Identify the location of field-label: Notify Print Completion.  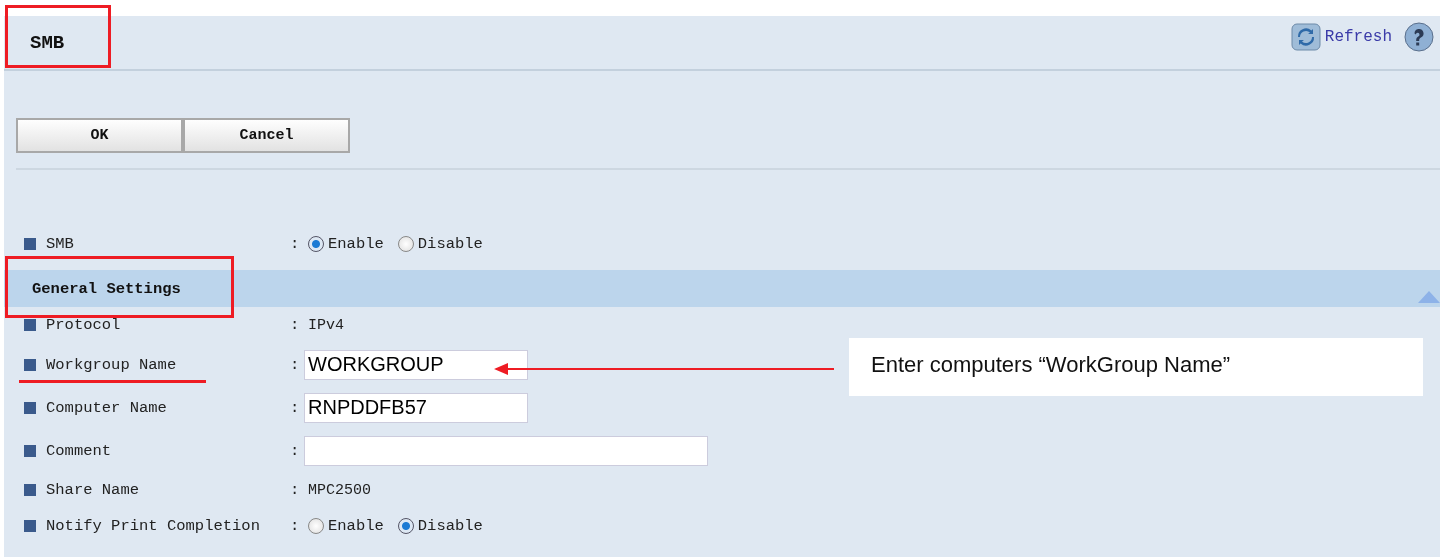
(153, 526).